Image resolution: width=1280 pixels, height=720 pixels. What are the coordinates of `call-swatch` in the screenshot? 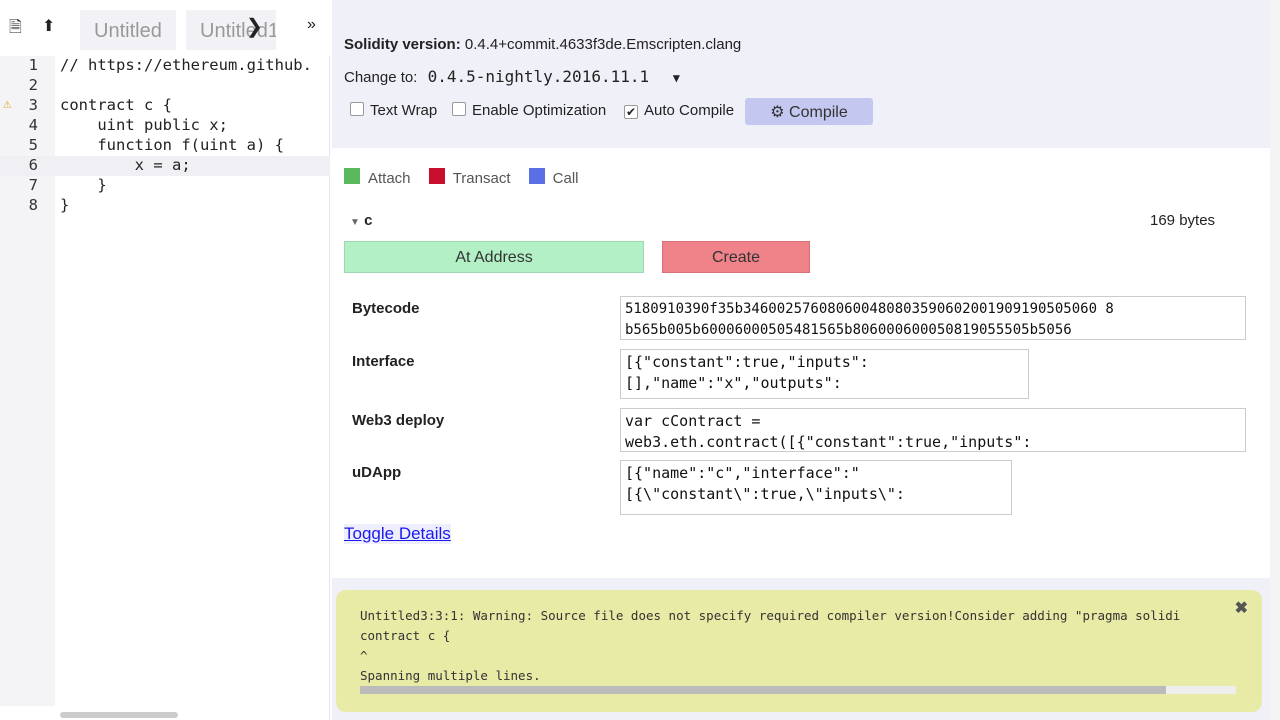 It's located at (536, 176).